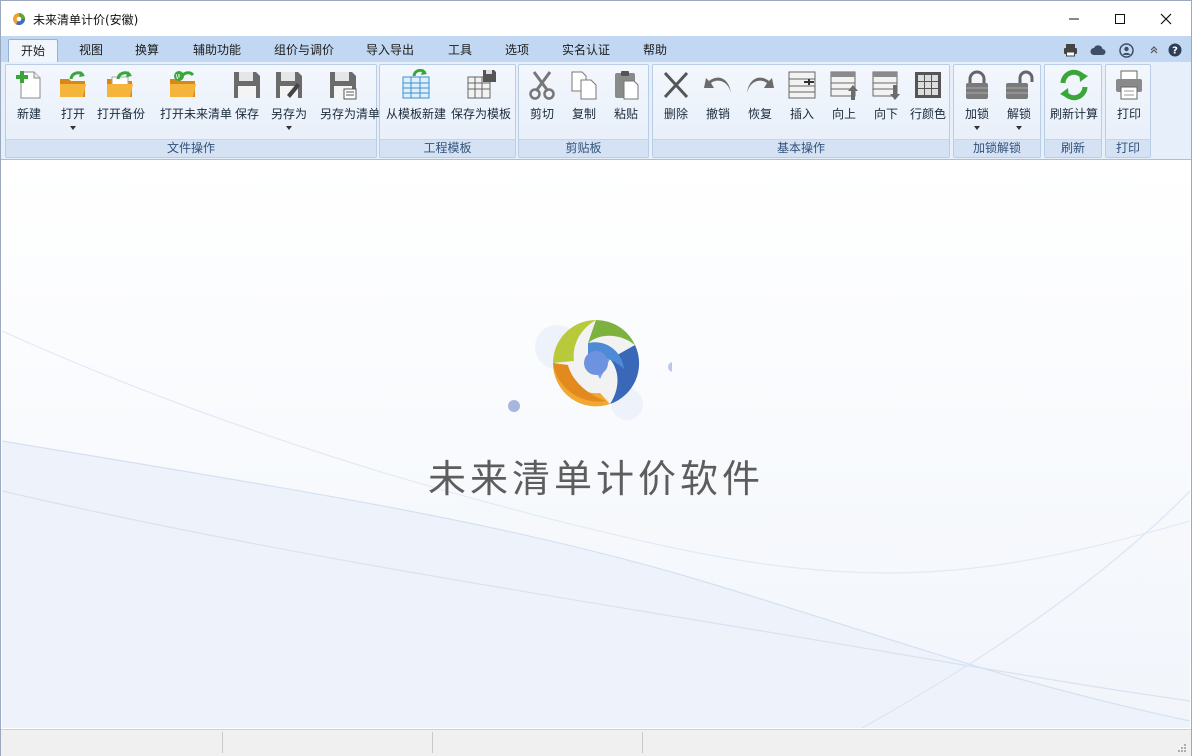 This screenshot has height=756, width=1192. I want to click on open-backup-button: 打开备份, so click(121, 105).